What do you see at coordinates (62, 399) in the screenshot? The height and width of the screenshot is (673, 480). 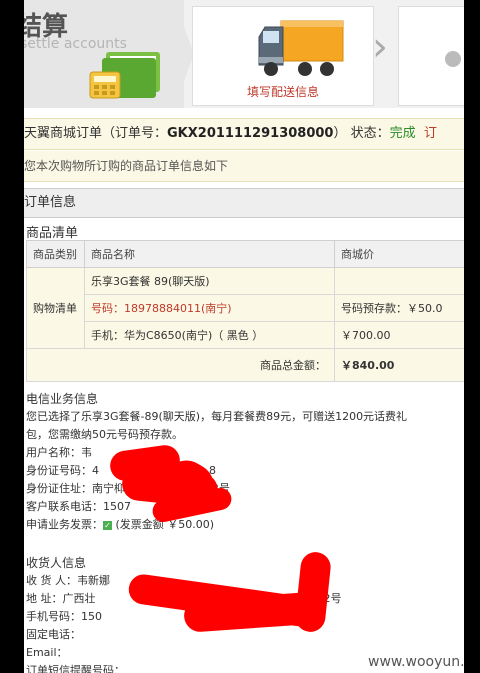 I see `telecom-info-title: 电信业务信息` at bounding box center [62, 399].